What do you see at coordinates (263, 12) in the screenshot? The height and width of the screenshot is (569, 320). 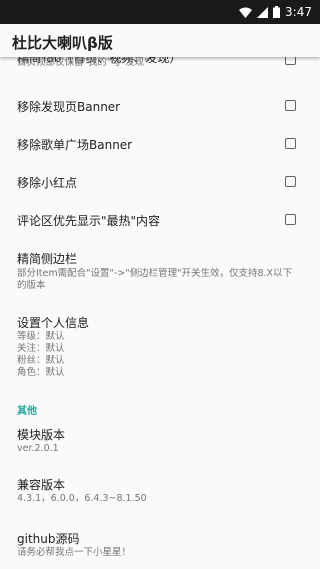 I see `signal-icon` at bounding box center [263, 12].